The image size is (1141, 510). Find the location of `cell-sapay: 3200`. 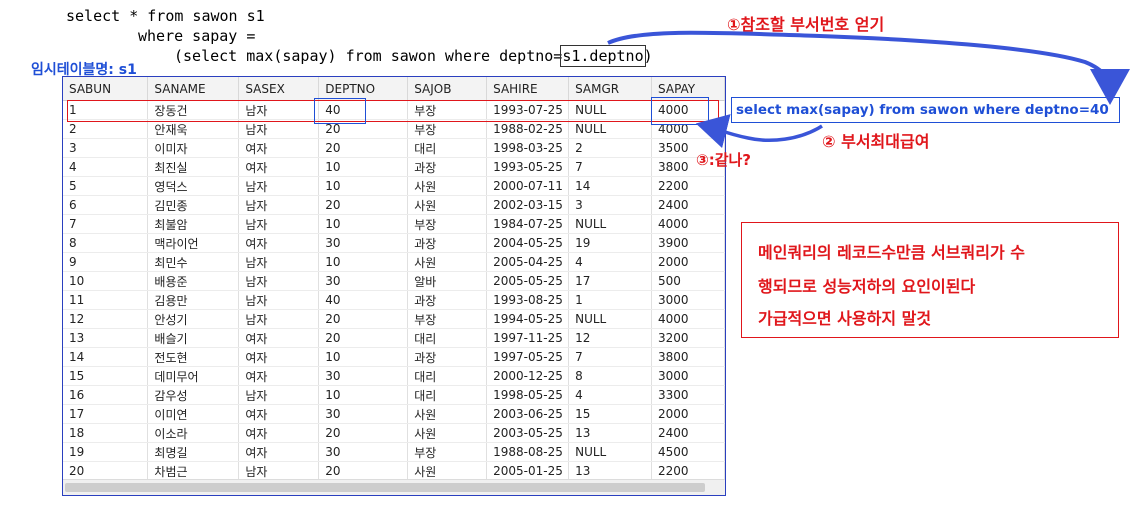

cell-sapay: 3200 is located at coordinates (688, 338).